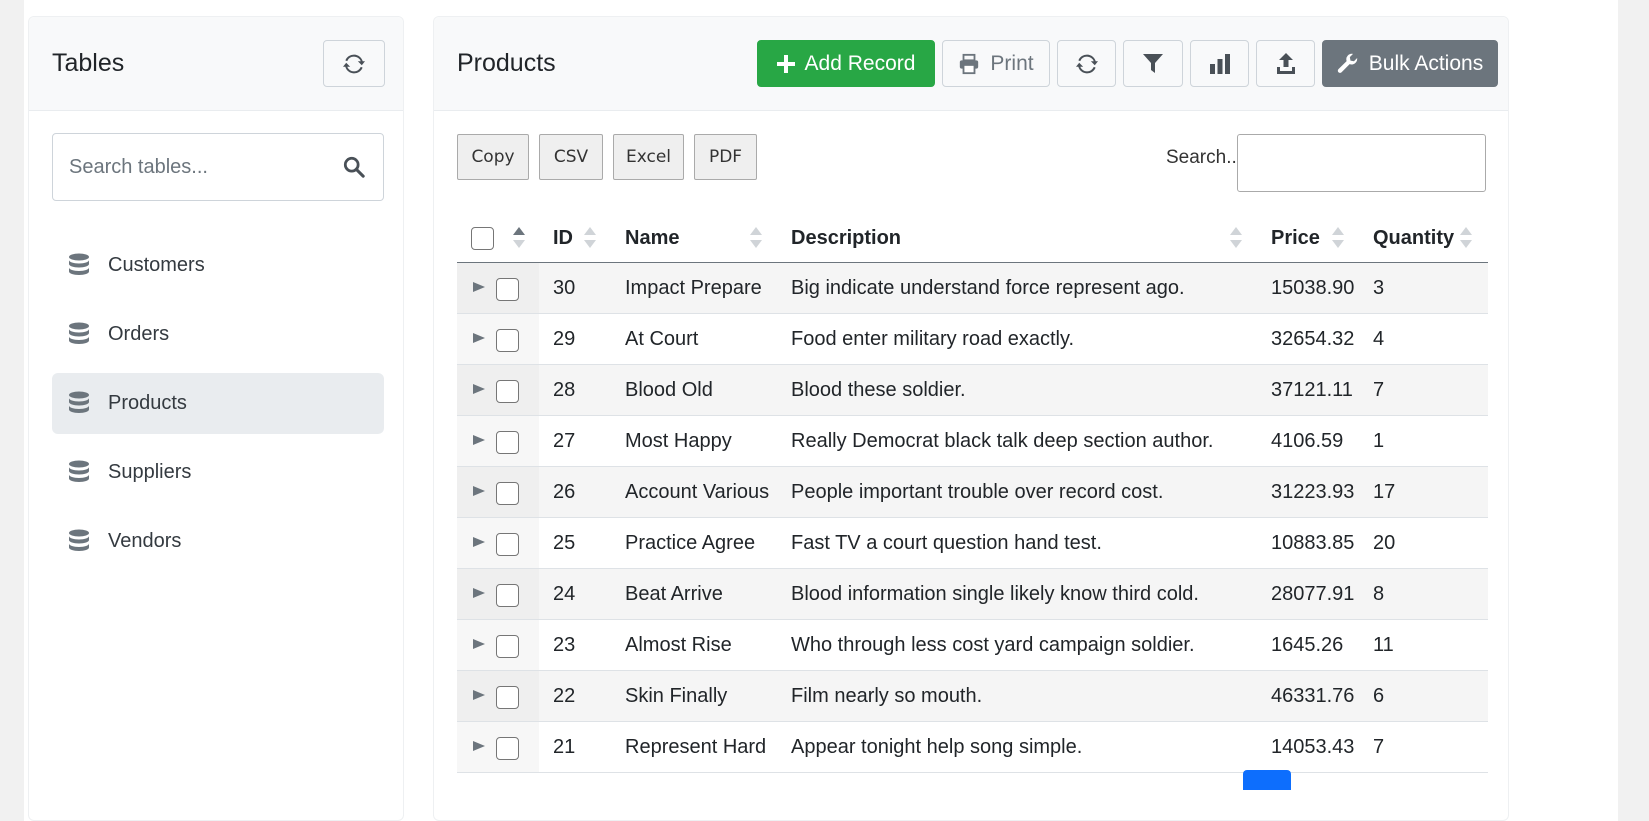 The height and width of the screenshot is (821, 1649). Describe the element at coordinates (1361, 163) in the screenshot. I see `table-search-input` at that location.